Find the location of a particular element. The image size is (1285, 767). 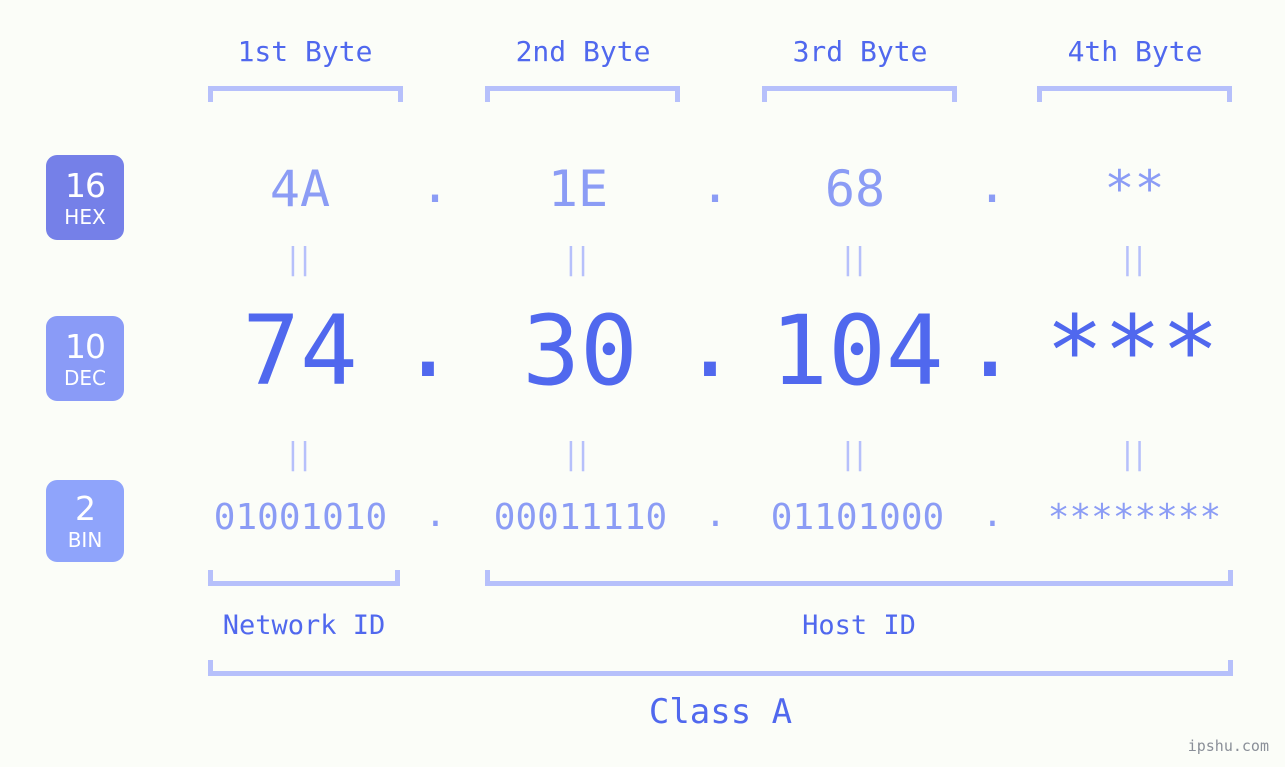

network-id-bracket is located at coordinates (304, 578).